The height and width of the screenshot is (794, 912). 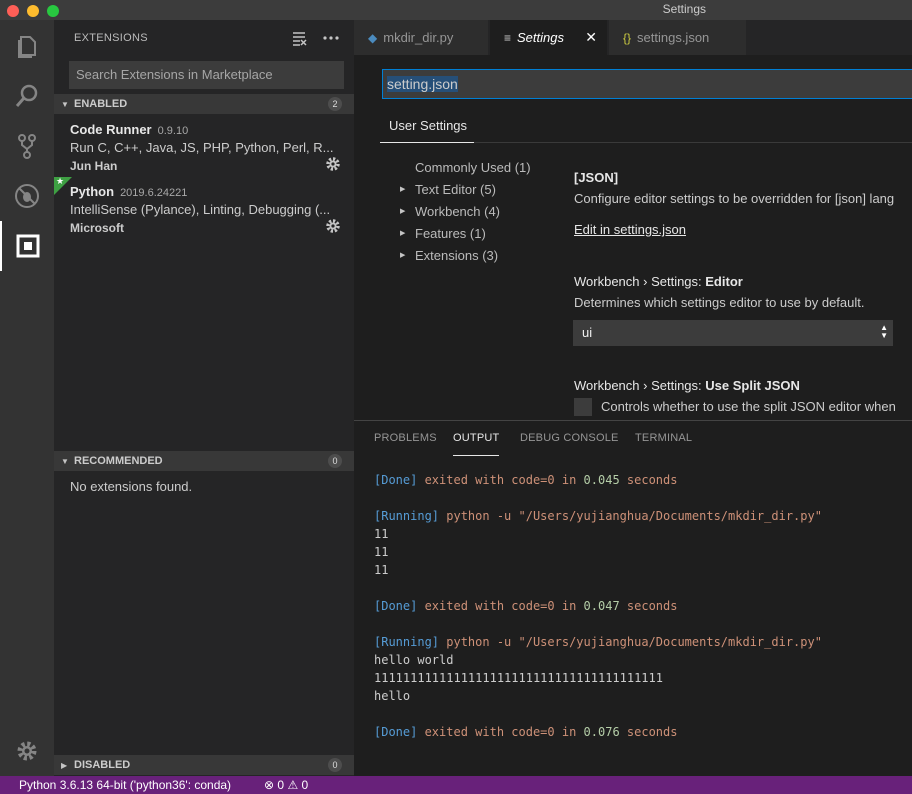 I want to click on tab-settings: ≡ Settings ✕, so click(x=549, y=37).